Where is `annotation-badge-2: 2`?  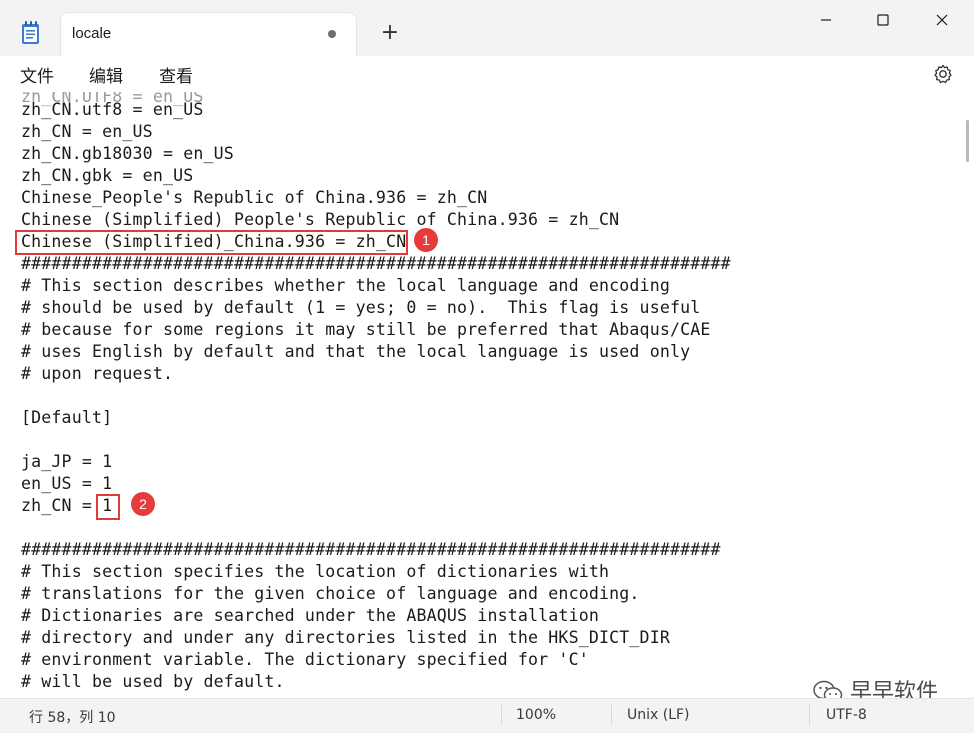 annotation-badge-2: 2 is located at coordinates (143, 504).